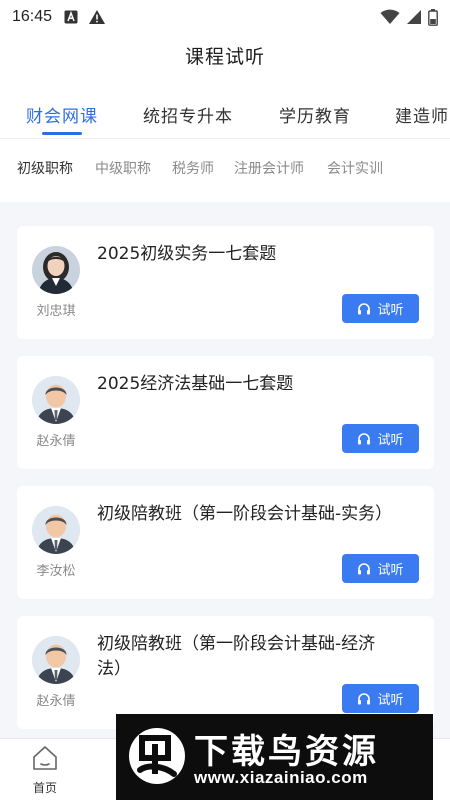 This screenshot has width=450, height=800. What do you see at coordinates (225, 17) in the screenshot?
I see `status-bar: 16:45` at bounding box center [225, 17].